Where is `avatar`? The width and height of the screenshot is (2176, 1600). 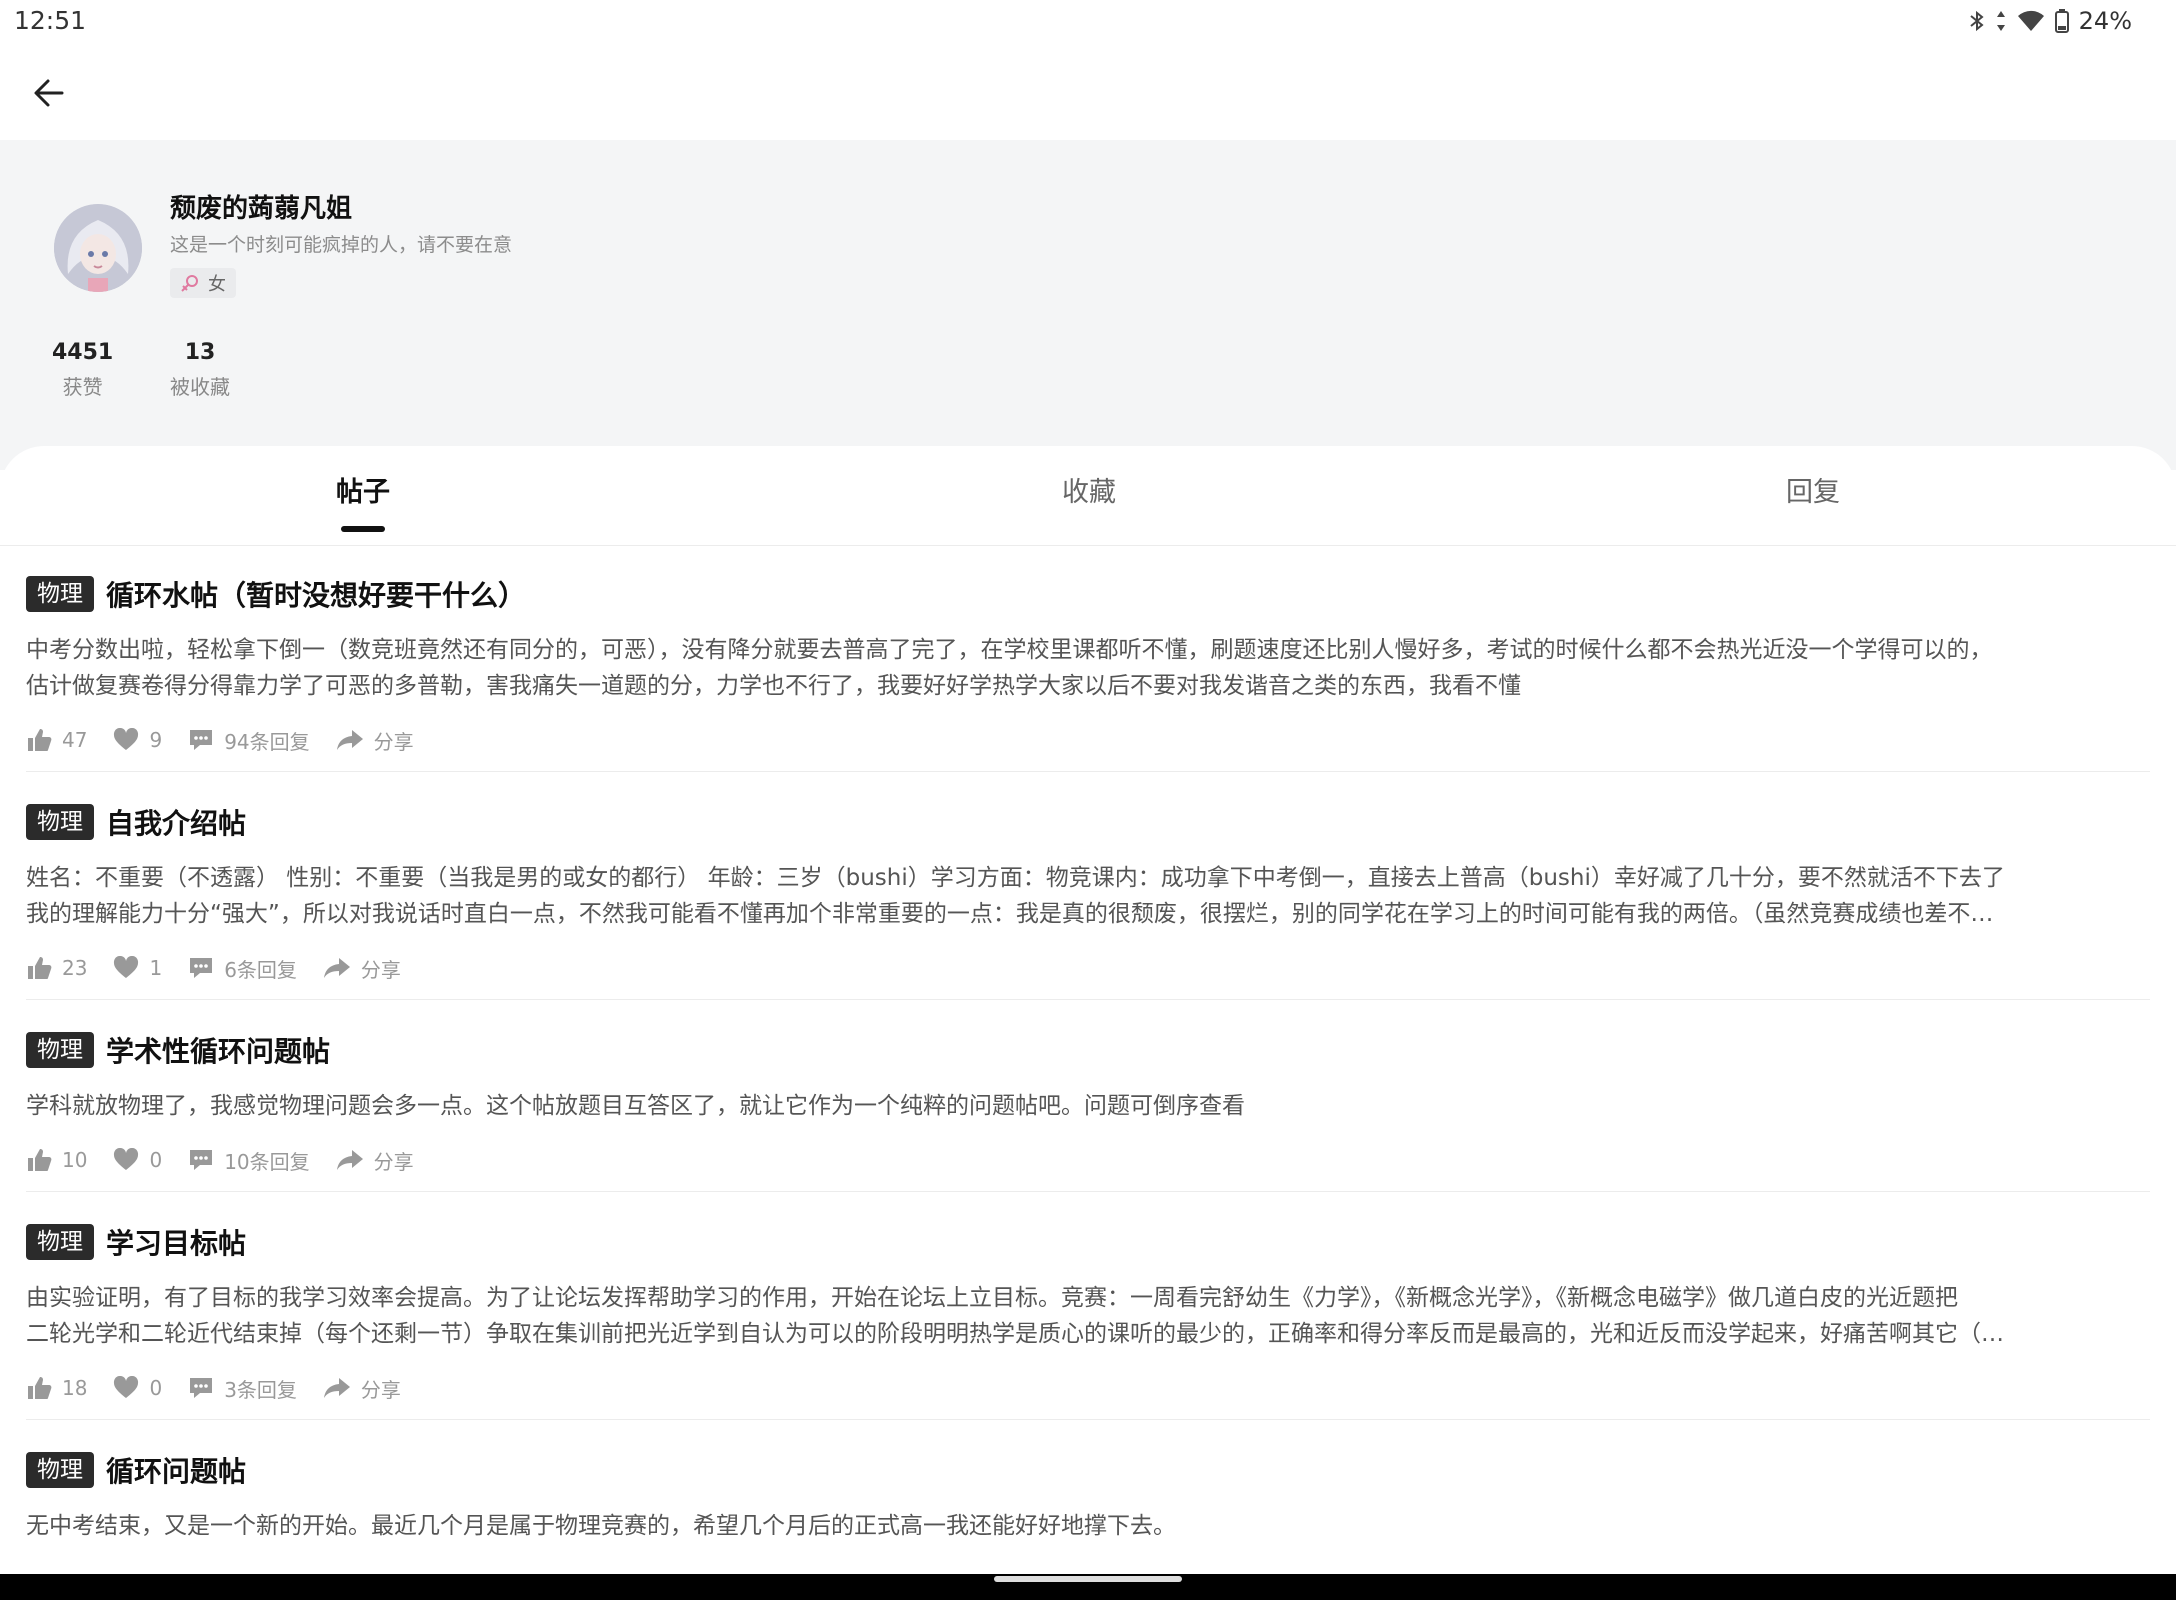 avatar is located at coordinates (98, 248).